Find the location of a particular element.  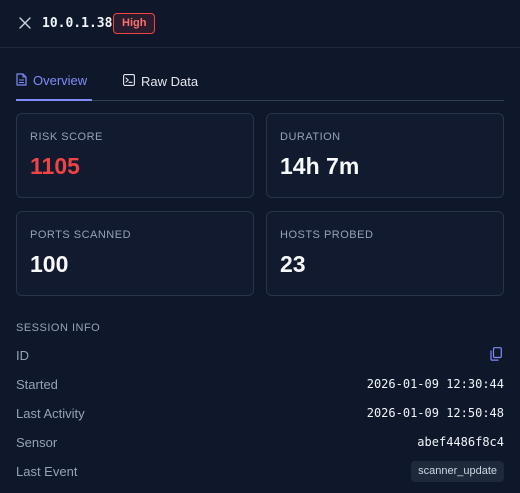

duration-label: DURATION is located at coordinates (310, 137).